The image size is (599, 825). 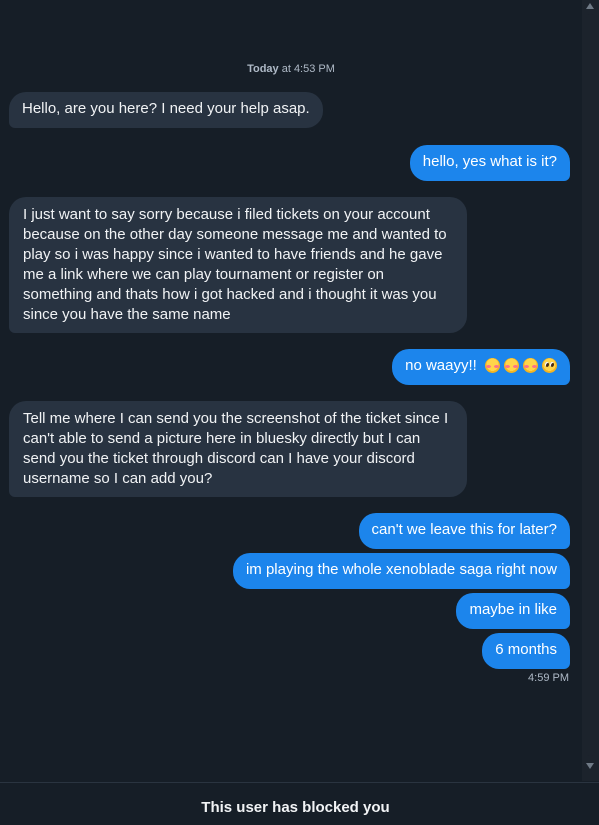 I want to click on scroll-down-arrow-icon, so click(x=590, y=766).